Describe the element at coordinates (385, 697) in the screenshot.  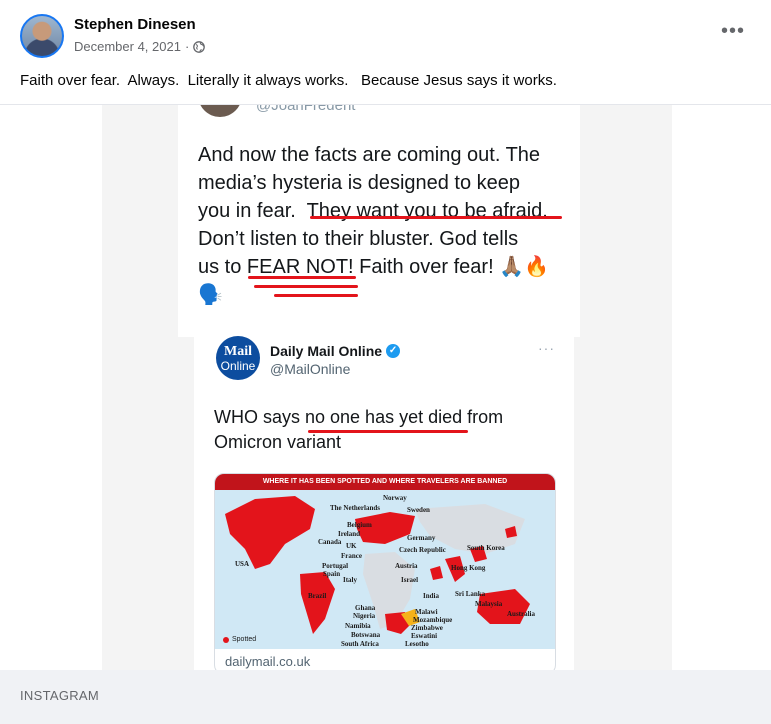
I see `link-footer` at that location.